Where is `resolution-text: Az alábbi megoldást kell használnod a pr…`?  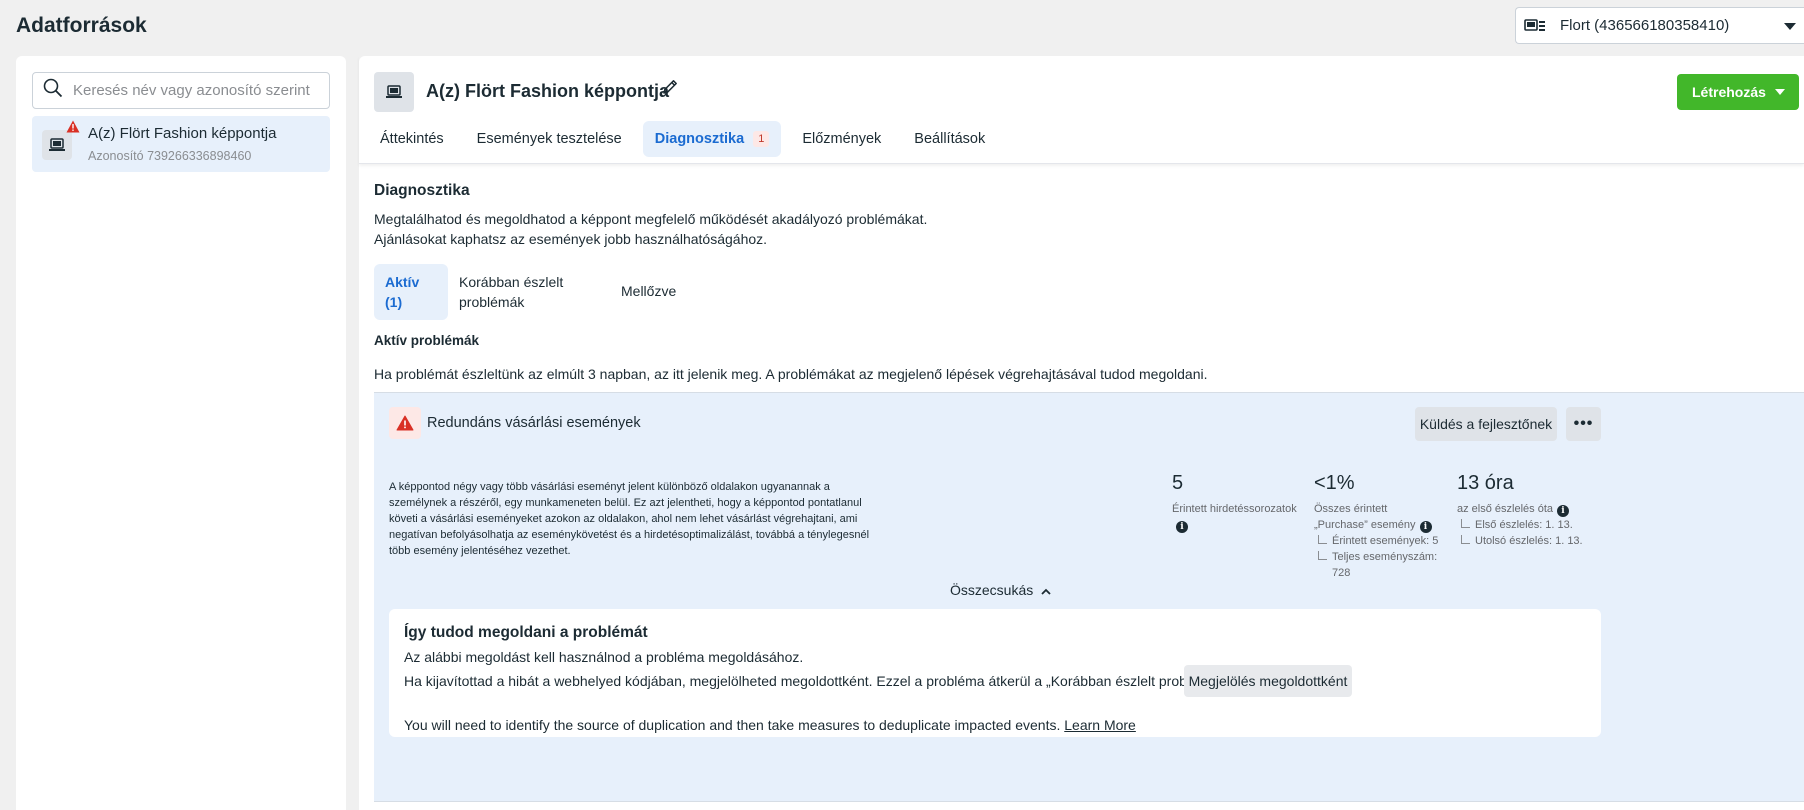 resolution-text: Az alábbi megoldást kell használnod a pr… is located at coordinates (604, 657).